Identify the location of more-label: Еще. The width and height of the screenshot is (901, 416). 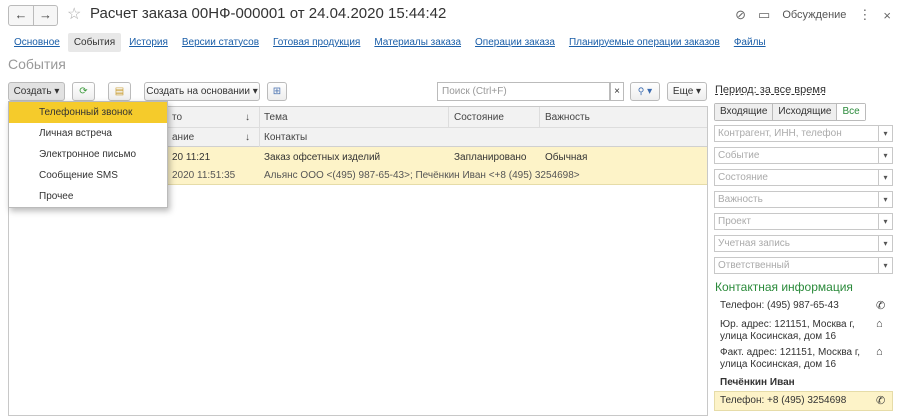
(683, 91).